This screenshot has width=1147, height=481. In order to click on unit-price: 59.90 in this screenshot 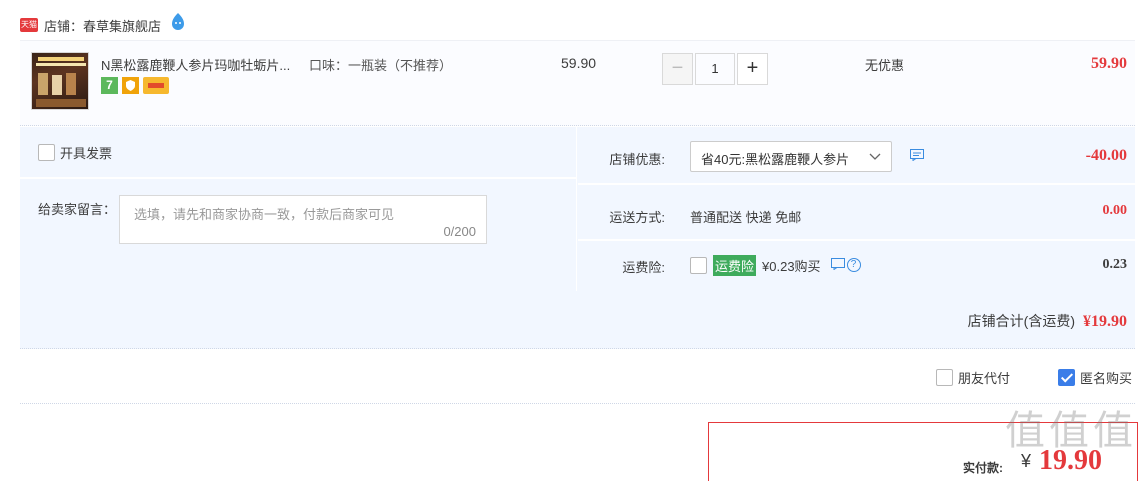, I will do `click(579, 63)`.